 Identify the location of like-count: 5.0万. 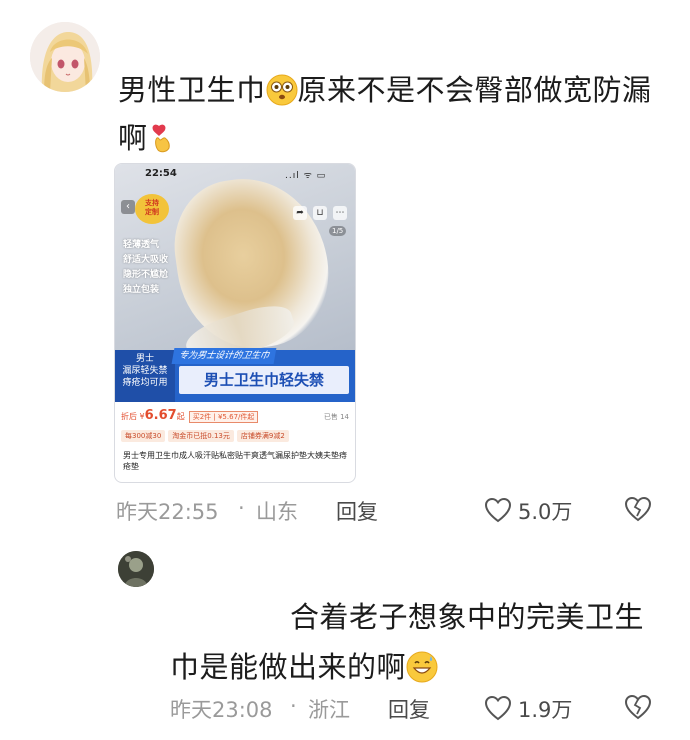
(545, 512).